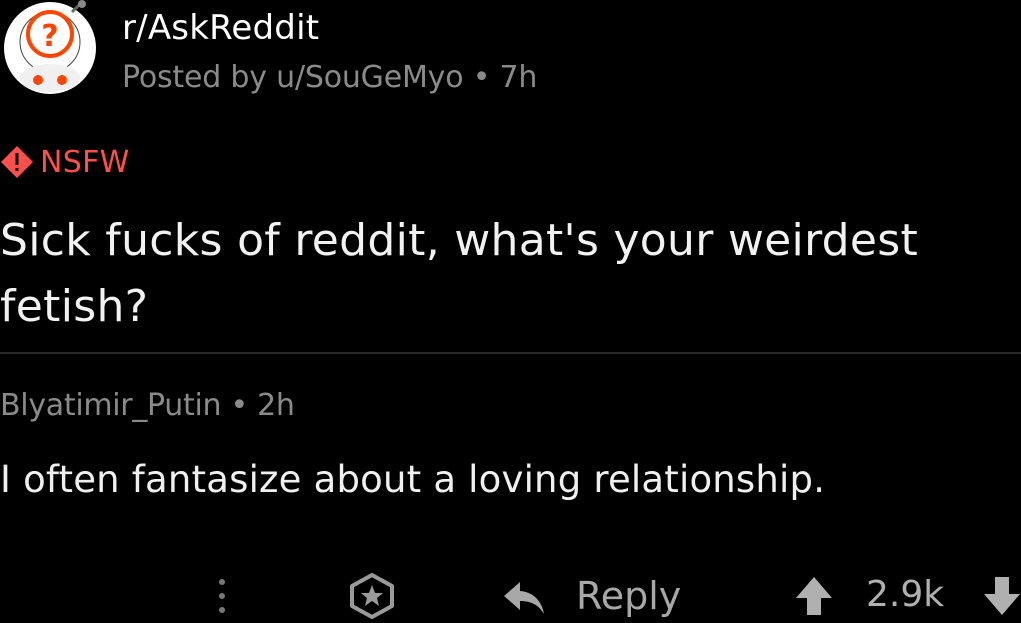 The image size is (1021, 623). What do you see at coordinates (330, 77) in the screenshot?
I see `post-author-meta: Posted by u/SouGeMyo • 7h` at bounding box center [330, 77].